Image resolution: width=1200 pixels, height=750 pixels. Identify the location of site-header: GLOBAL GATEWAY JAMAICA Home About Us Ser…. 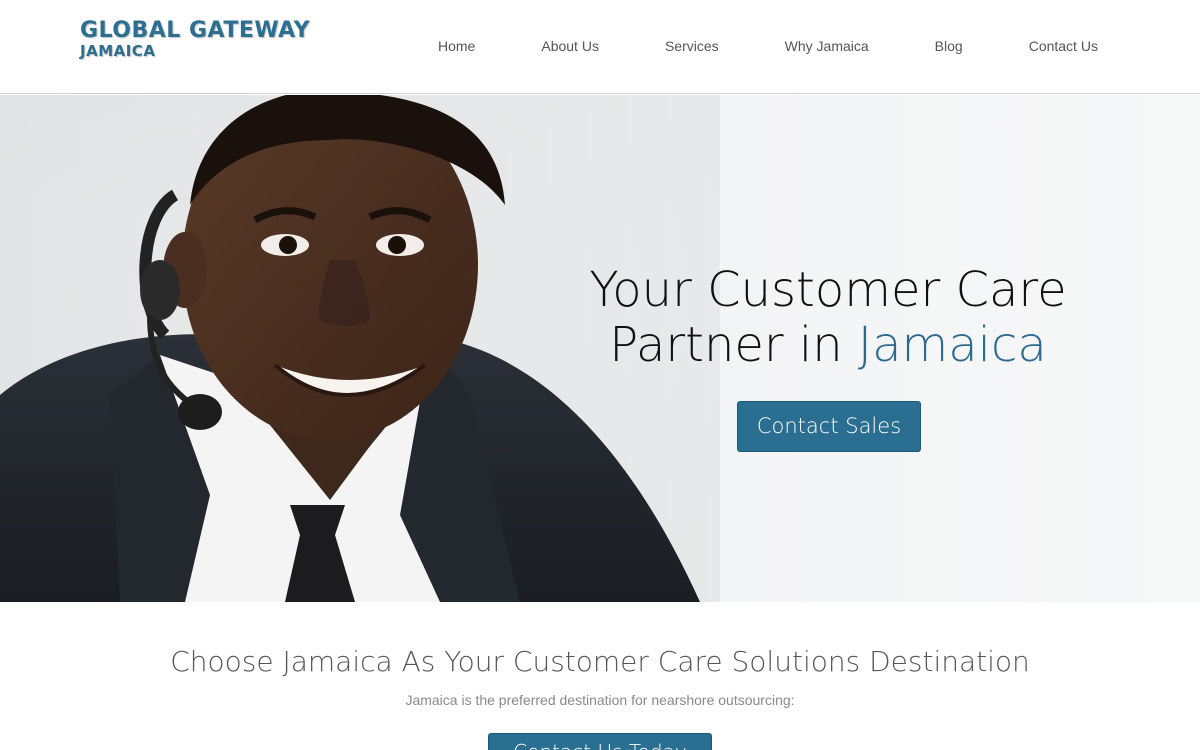
(600, 47).